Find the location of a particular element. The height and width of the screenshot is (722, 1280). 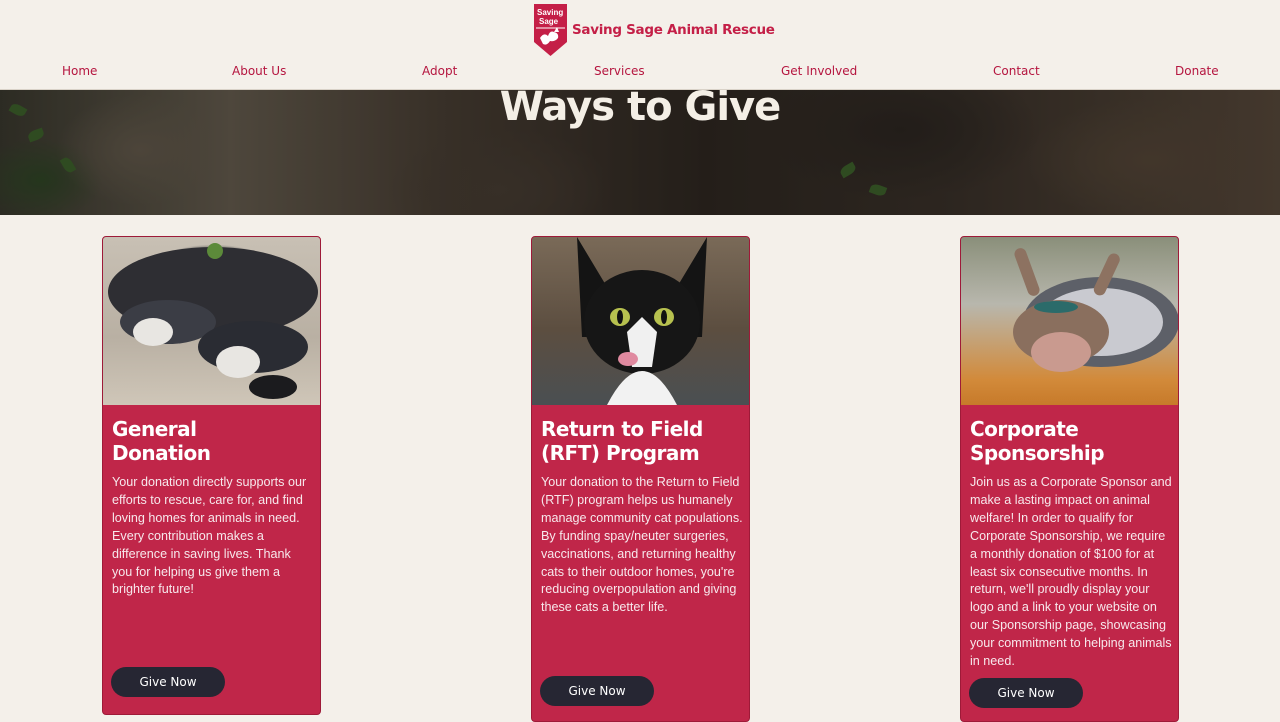

nav-contact: Contact is located at coordinates (1016, 71).